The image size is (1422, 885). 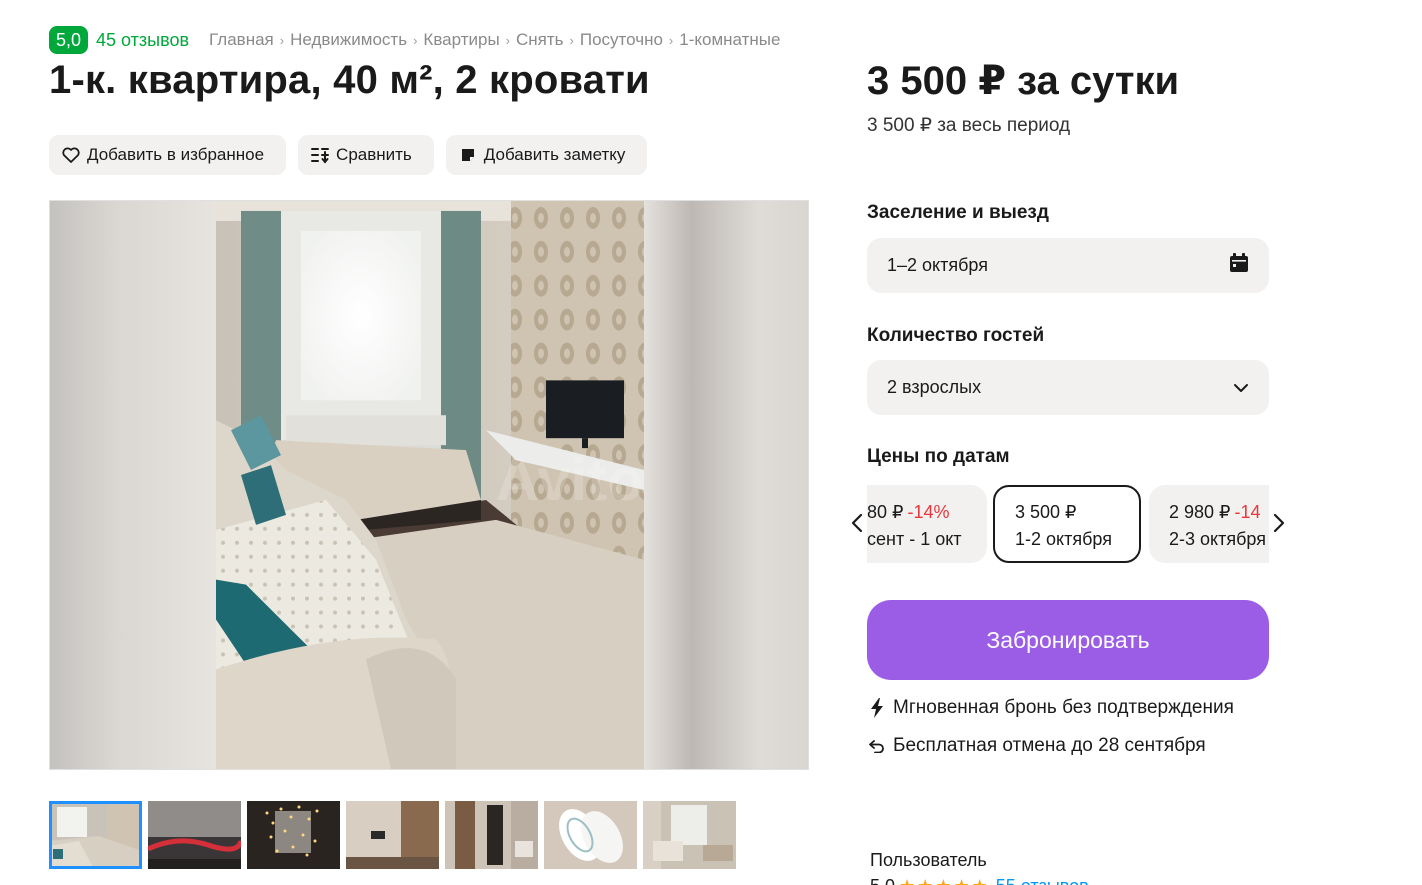 I want to click on feature-instant-text: Мгновенная бронь без подтверждения, so click(x=1063, y=707).